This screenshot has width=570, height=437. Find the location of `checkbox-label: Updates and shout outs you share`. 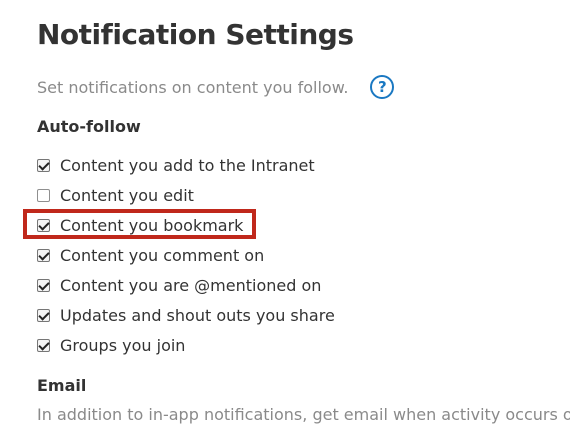

checkbox-label: Updates and shout outs you share is located at coordinates (197, 315).